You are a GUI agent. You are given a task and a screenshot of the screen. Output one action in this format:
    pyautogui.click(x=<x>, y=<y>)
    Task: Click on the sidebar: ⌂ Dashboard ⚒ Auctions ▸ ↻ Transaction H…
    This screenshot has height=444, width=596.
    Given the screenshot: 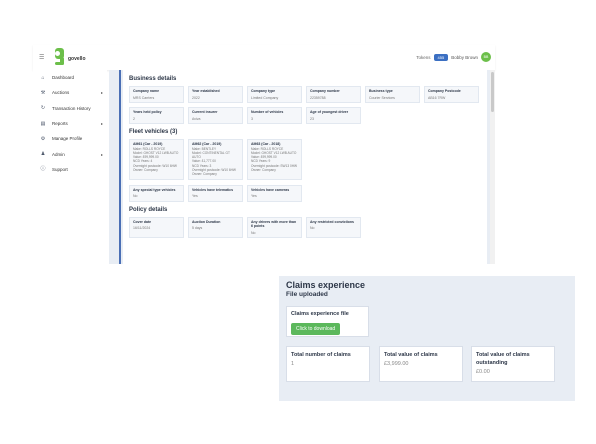 What is the action you would take?
    pyautogui.click(x=70, y=125)
    